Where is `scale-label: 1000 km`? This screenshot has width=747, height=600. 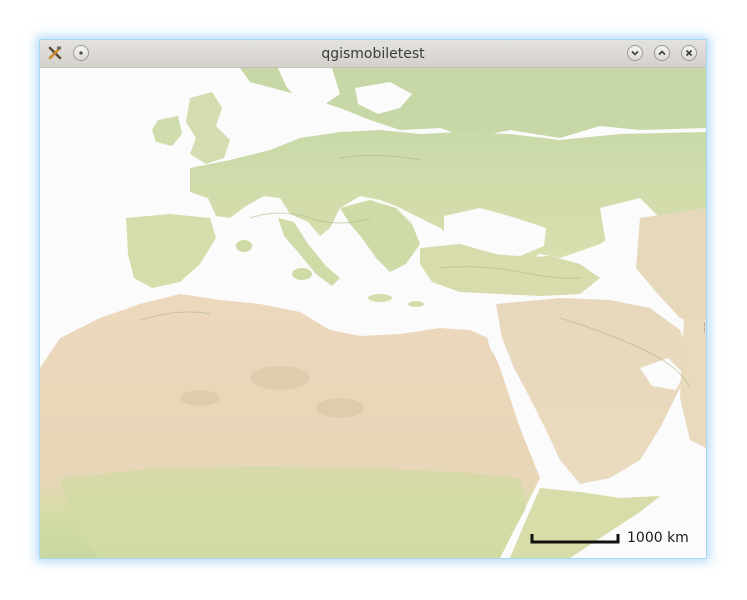 scale-label: 1000 km is located at coordinates (658, 538).